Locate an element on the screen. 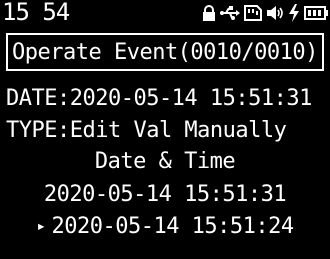 This screenshot has width=330, height=259. status-time: 15 54 is located at coordinates (36, 13).